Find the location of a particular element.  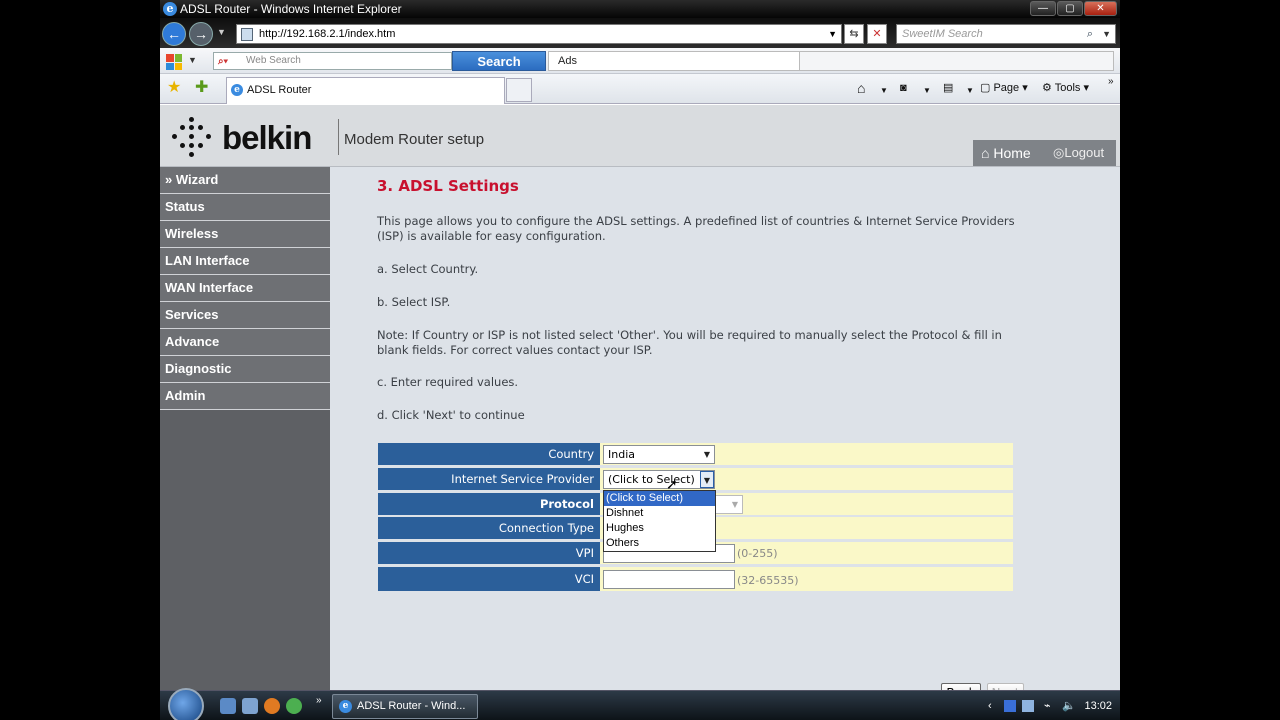

url-dropdown-icon: ▼ is located at coordinates (832, 34).